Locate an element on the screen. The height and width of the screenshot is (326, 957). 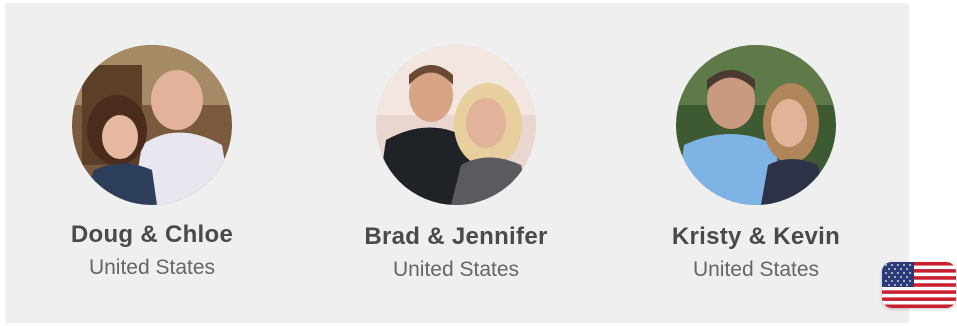
testimonial-name: Doug & Chloe is located at coordinates (152, 234).